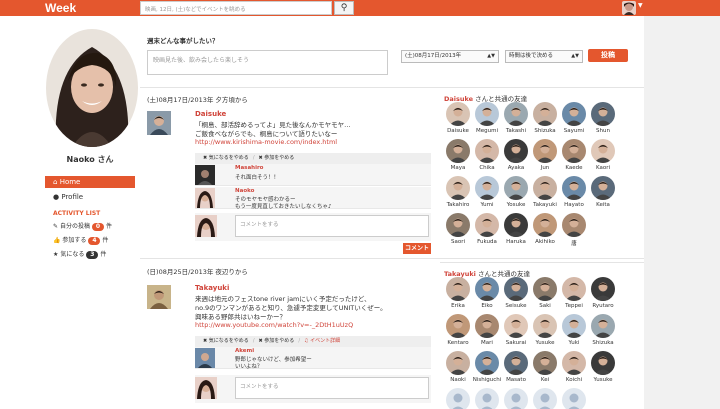 This screenshot has width=720, height=409. I want to click on friend-item: Megumi, so click(487, 120).